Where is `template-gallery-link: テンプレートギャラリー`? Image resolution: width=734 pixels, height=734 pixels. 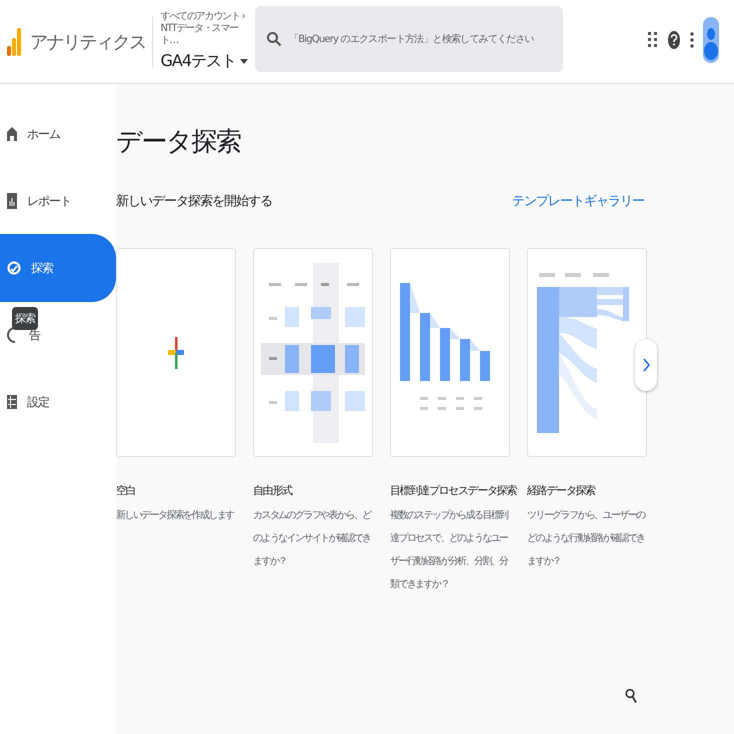
template-gallery-link: テンプレートギャラリー is located at coordinates (578, 201).